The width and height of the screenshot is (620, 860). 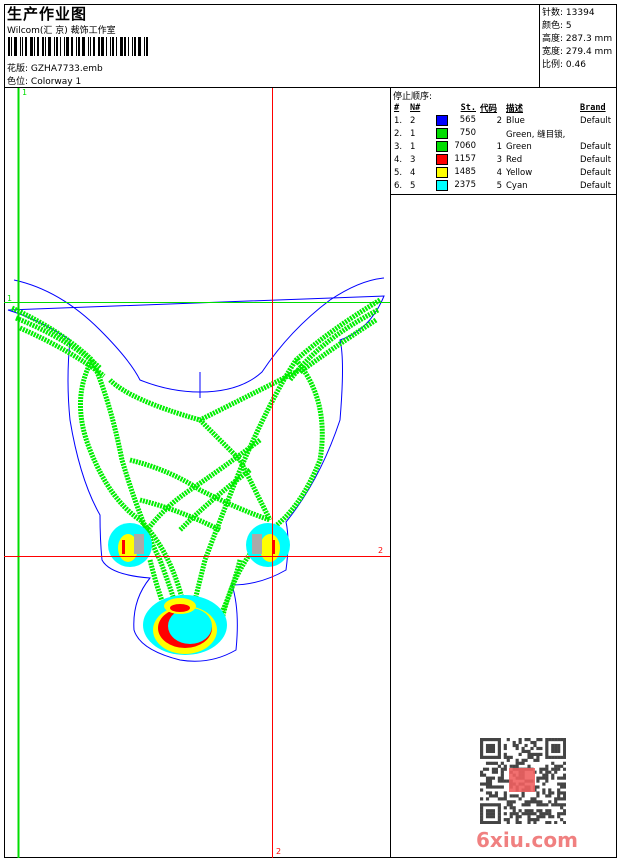 What do you see at coordinates (279, 851) in the screenshot?
I see `guide-label-2-vertical: 2` at bounding box center [279, 851].